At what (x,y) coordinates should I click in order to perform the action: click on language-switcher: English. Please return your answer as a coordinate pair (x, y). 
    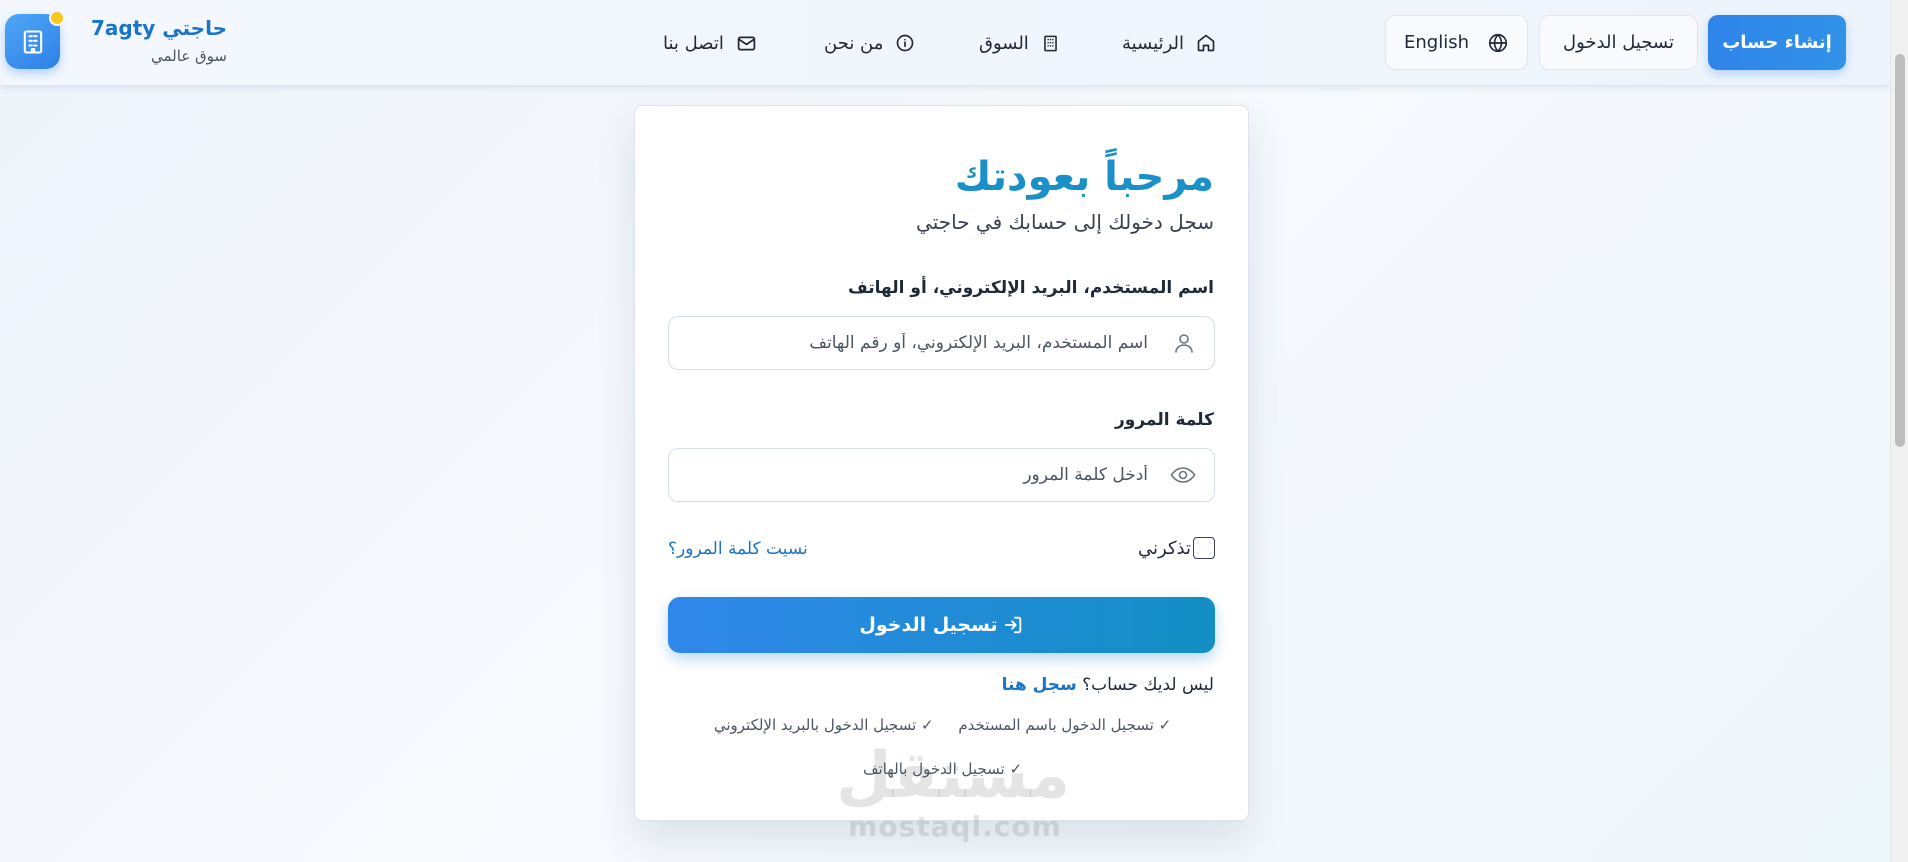
    Looking at the image, I should click on (1456, 42).